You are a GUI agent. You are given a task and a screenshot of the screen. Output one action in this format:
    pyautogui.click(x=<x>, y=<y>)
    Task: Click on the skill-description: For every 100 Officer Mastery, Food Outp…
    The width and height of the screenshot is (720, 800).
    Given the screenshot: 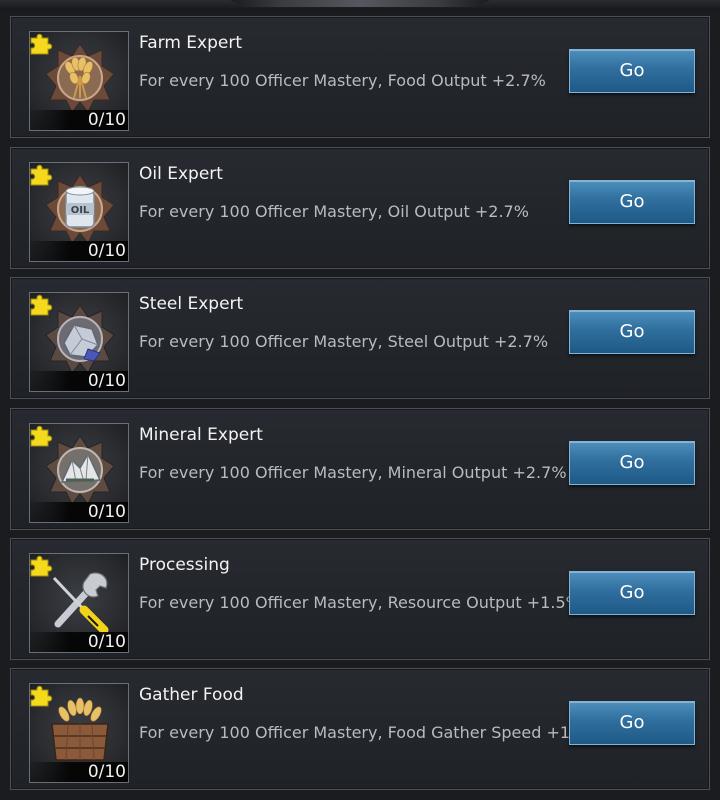 What is the action you would take?
    pyautogui.click(x=342, y=80)
    